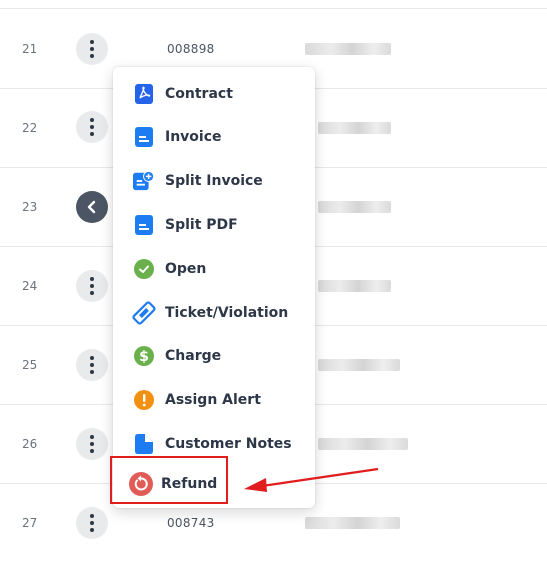 The image size is (547, 562). What do you see at coordinates (30, 49) in the screenshot?
I see `row-number: 21` at bounding box center [30, 49].